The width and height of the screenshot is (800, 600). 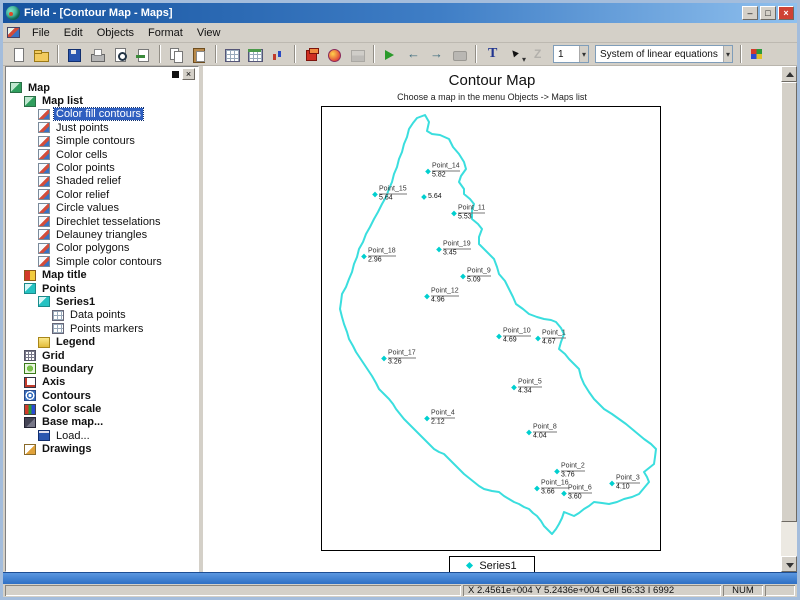 What do you see at coordinates (569, 471) in the screenshot?
I see `map-point-point-2: Point_2 3.76` at bounding box center [569, 471].